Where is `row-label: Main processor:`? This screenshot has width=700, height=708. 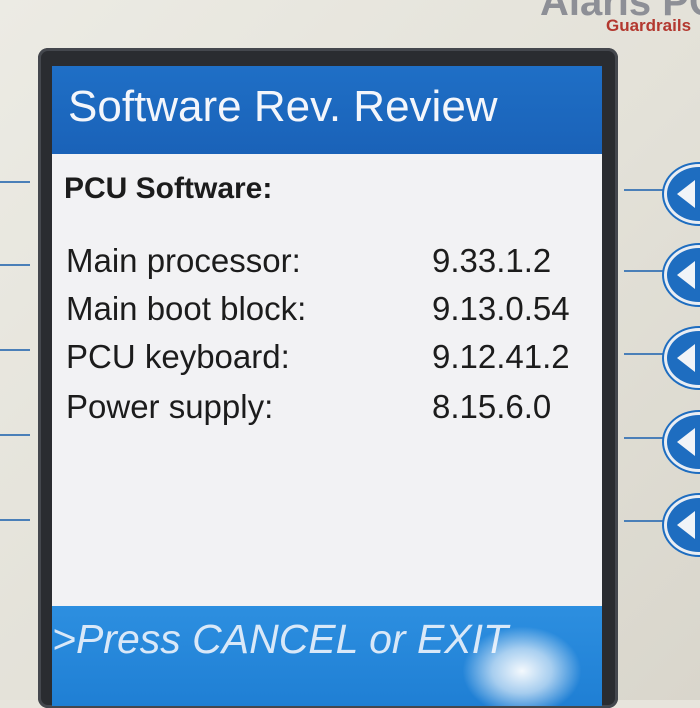
row-label: Main processor: is located at coordinates (183, 260).